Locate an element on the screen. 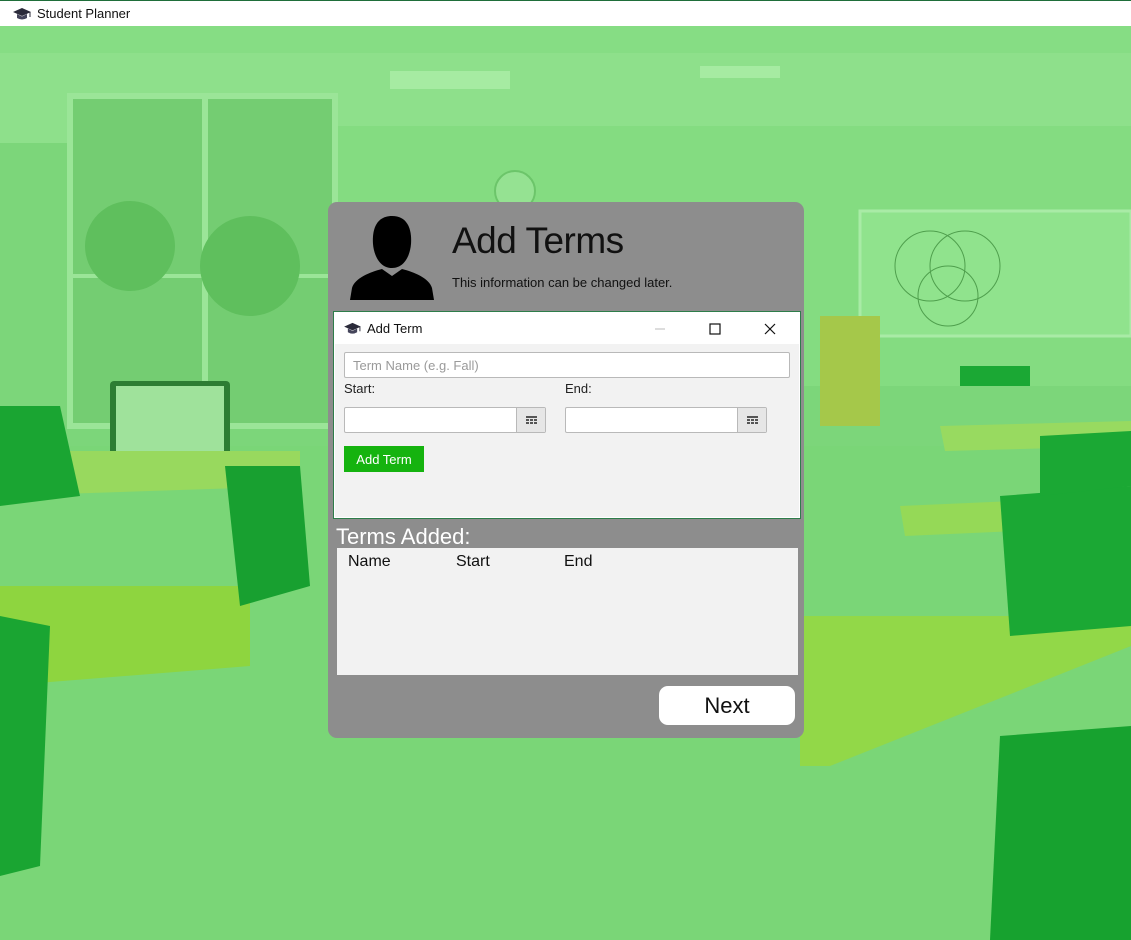 This screenshot has height=940, width=1131. end-date-picker is located at coordinates (666, 420).